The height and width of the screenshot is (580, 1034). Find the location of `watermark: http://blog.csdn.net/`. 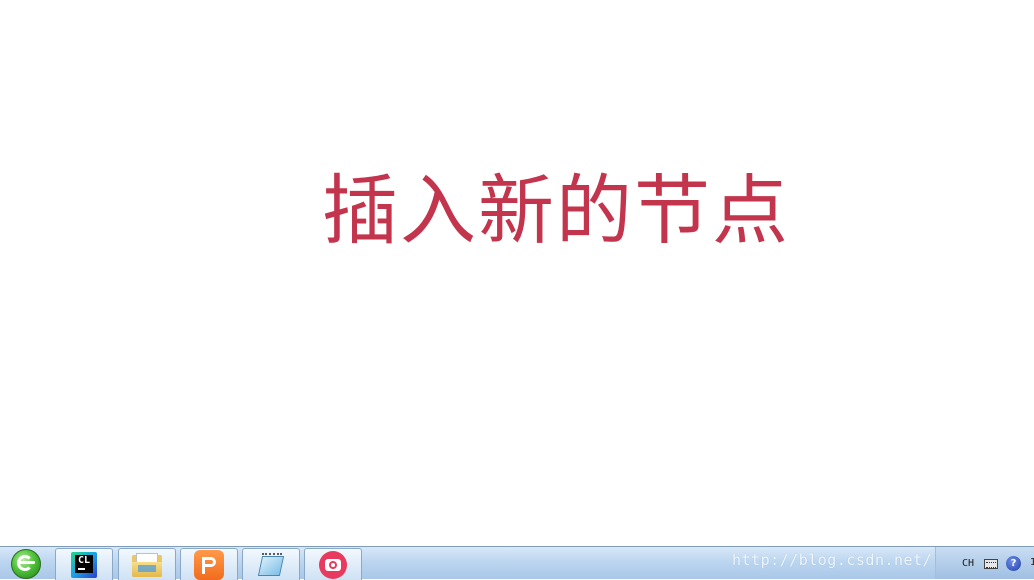

watermark: http://blog.csdn.net/ is located at coordinates (832, 560).